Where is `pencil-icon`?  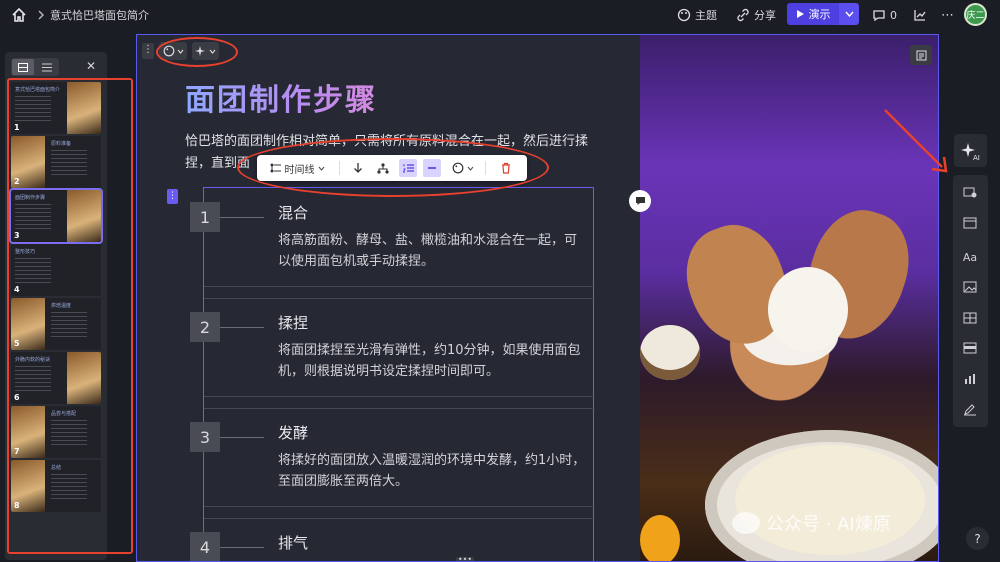 pencil-icon is located at coordinates (970, 410).